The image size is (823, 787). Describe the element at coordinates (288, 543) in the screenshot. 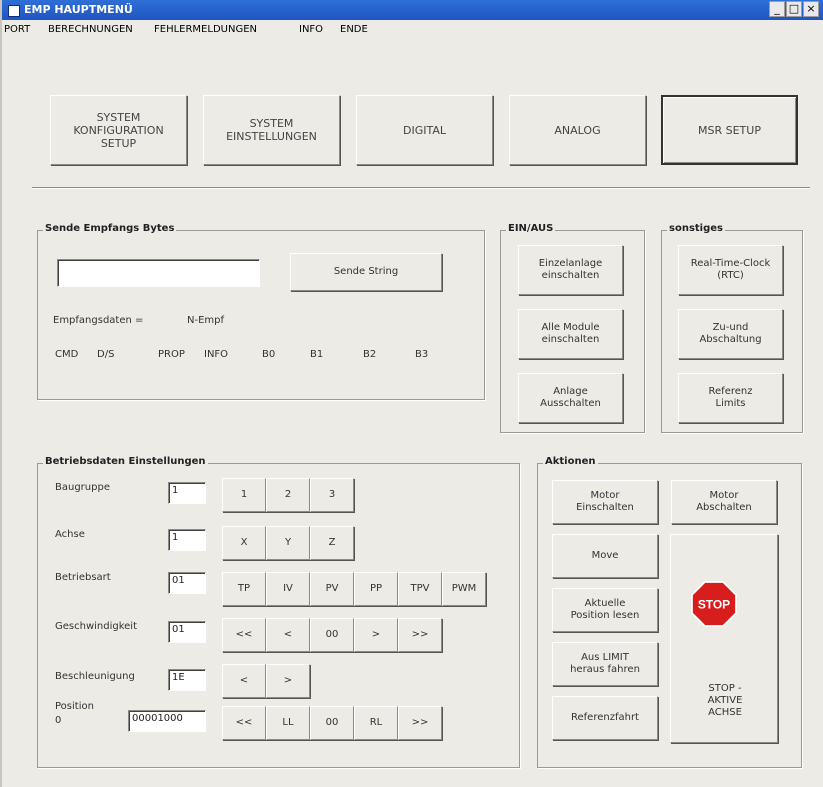

I see `achse-button-y: Y` at that location.